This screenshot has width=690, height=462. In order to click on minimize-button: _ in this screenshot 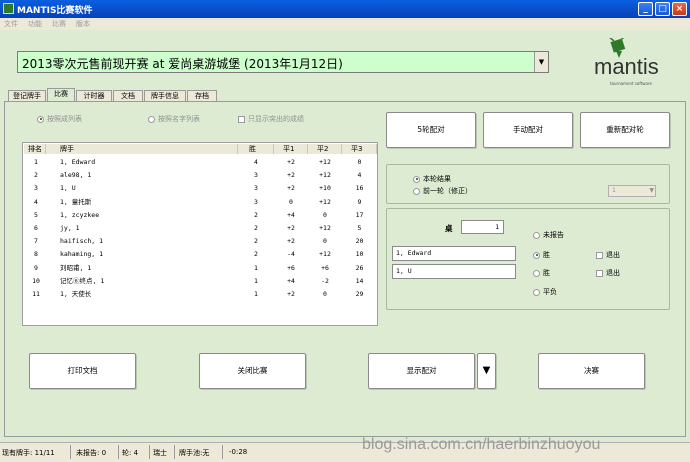, I will do `click(645, 9)`.